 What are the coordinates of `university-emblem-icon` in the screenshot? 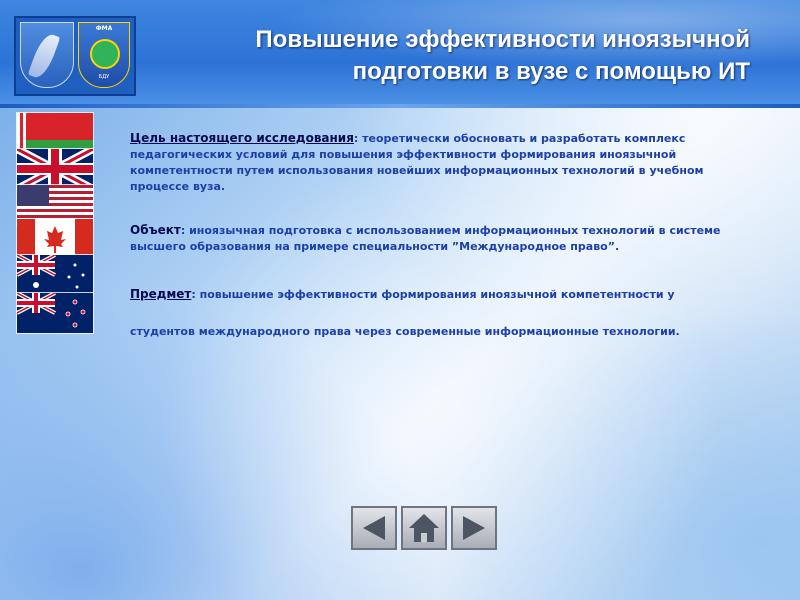 It's located at (47, 55).